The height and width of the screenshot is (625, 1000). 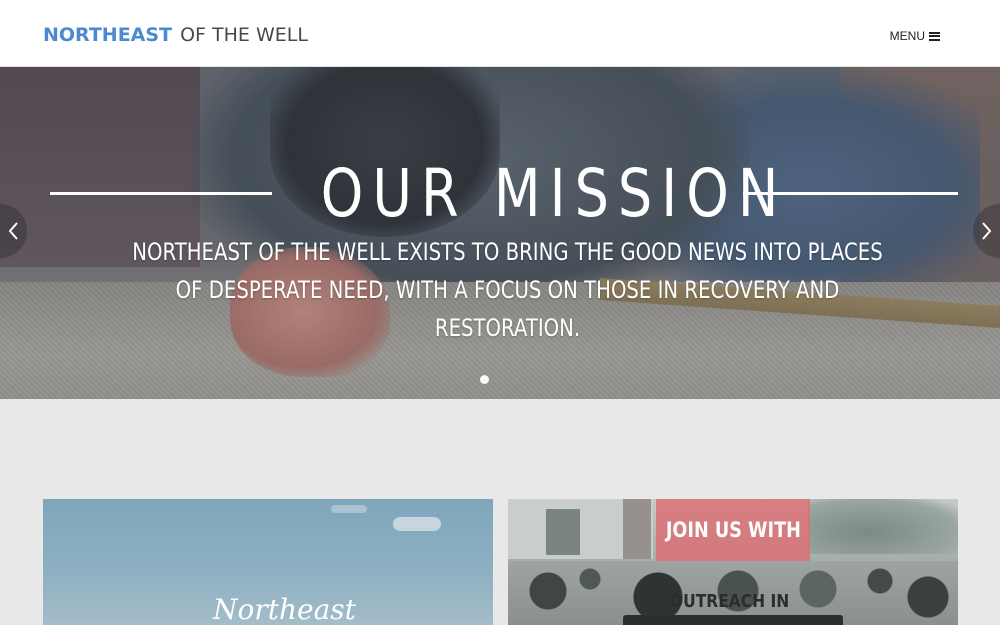 I want to click on building-door, so click(x=563, y=532).